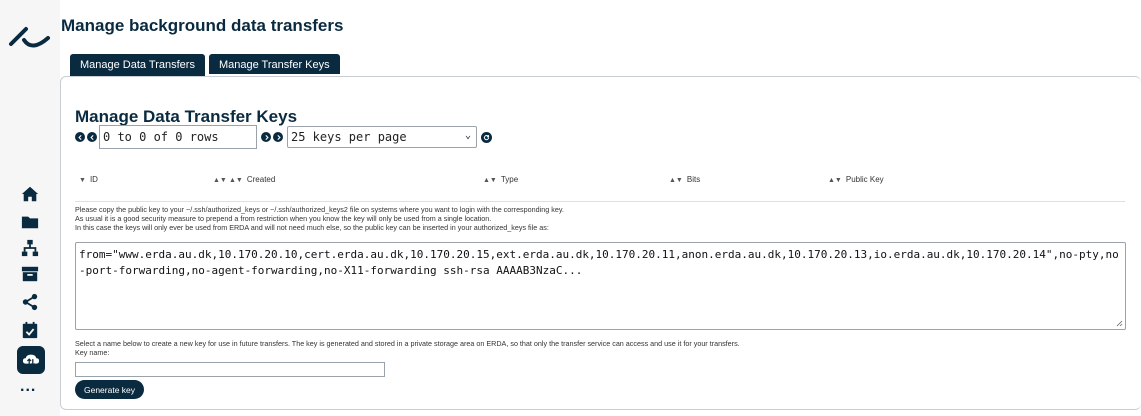  I want to click on column-header-bits: ▲▼ Bits, so click(684, 179).